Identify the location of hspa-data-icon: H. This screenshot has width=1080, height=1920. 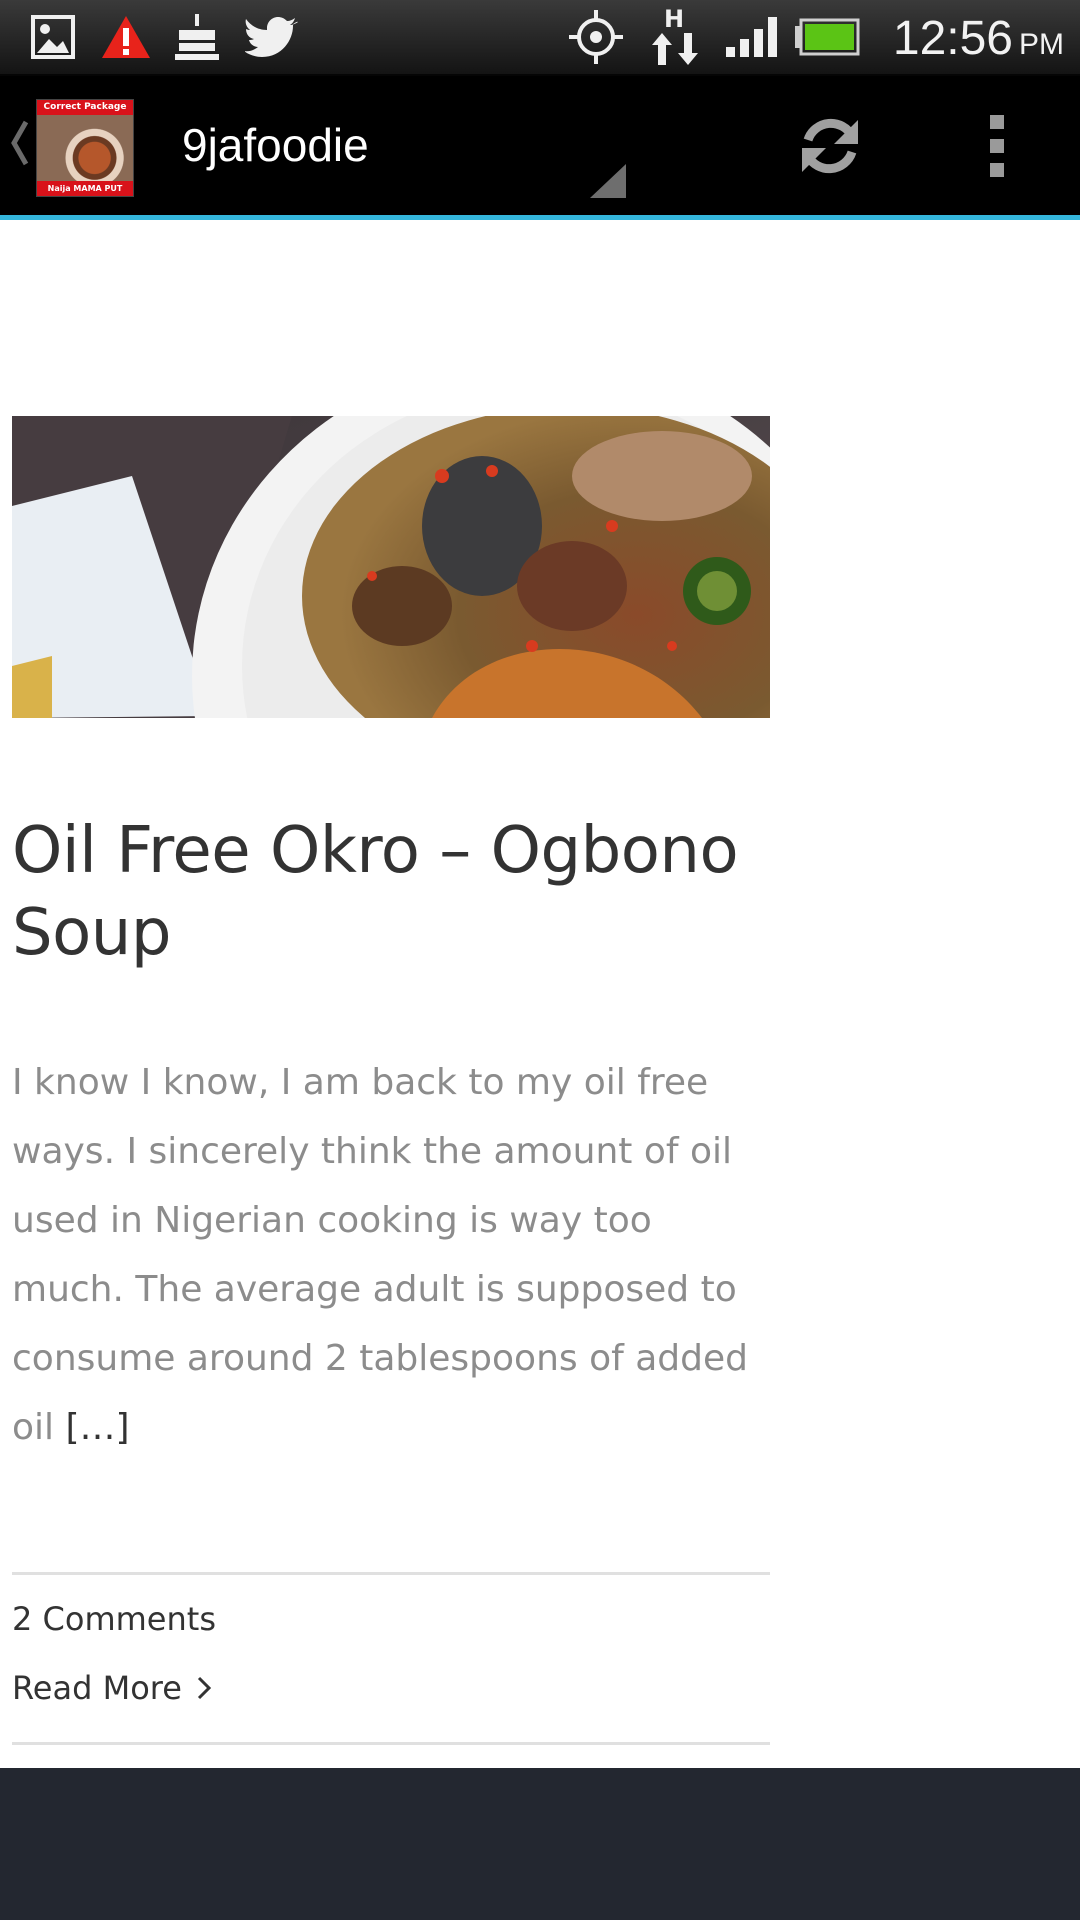
(675, 37).